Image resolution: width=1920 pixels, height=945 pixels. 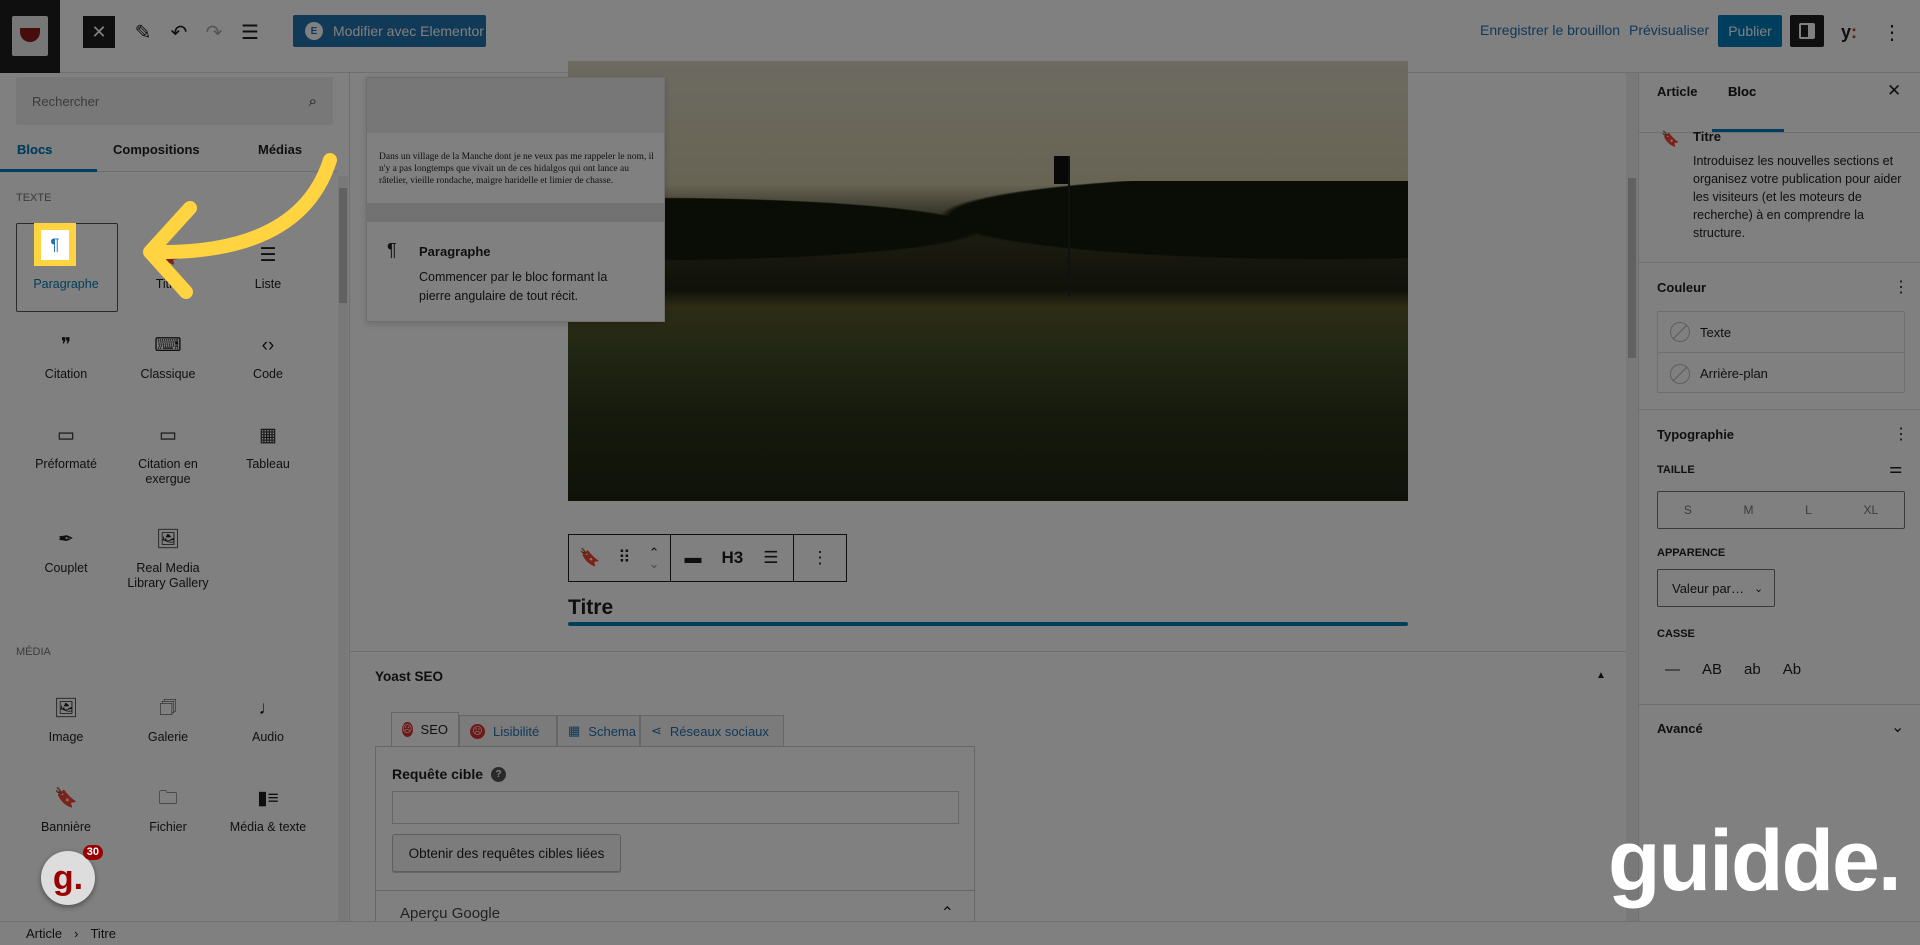 What do you see at coordinates (1676, 634) in the screenshot?
I see `case-label: Casse` at bounding box center [1676, 634].